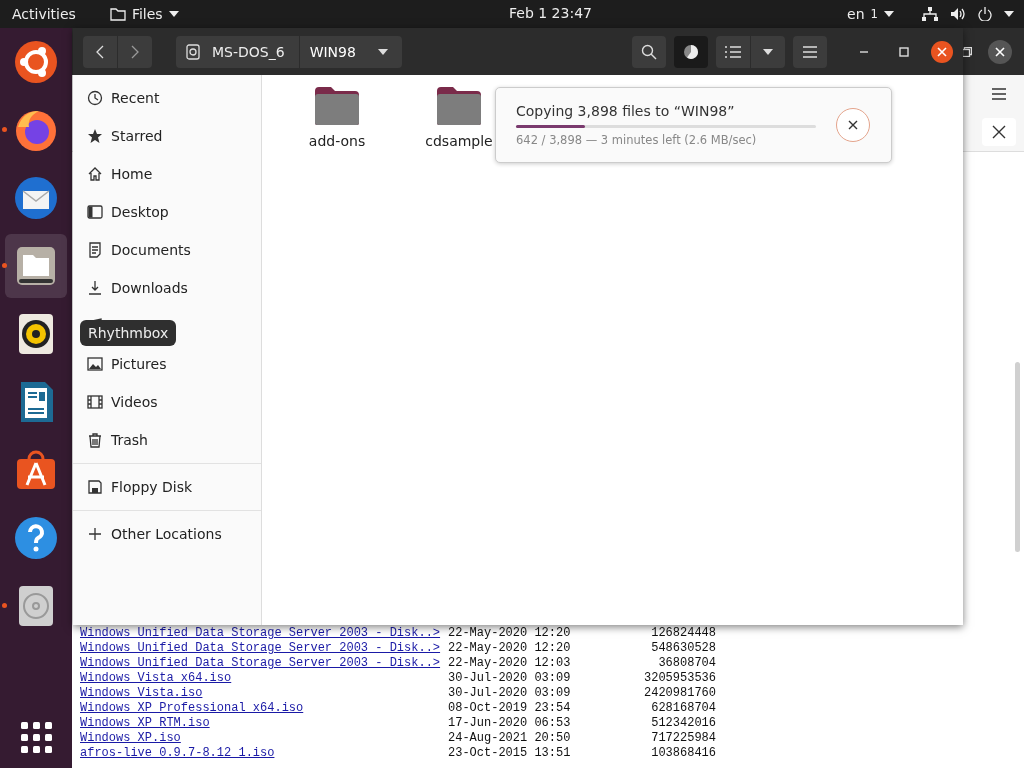 Image resolution: width=1024 pixels, height=768 pixels. I want to click on sidebar-item: Other Locations, so click(167, 534).